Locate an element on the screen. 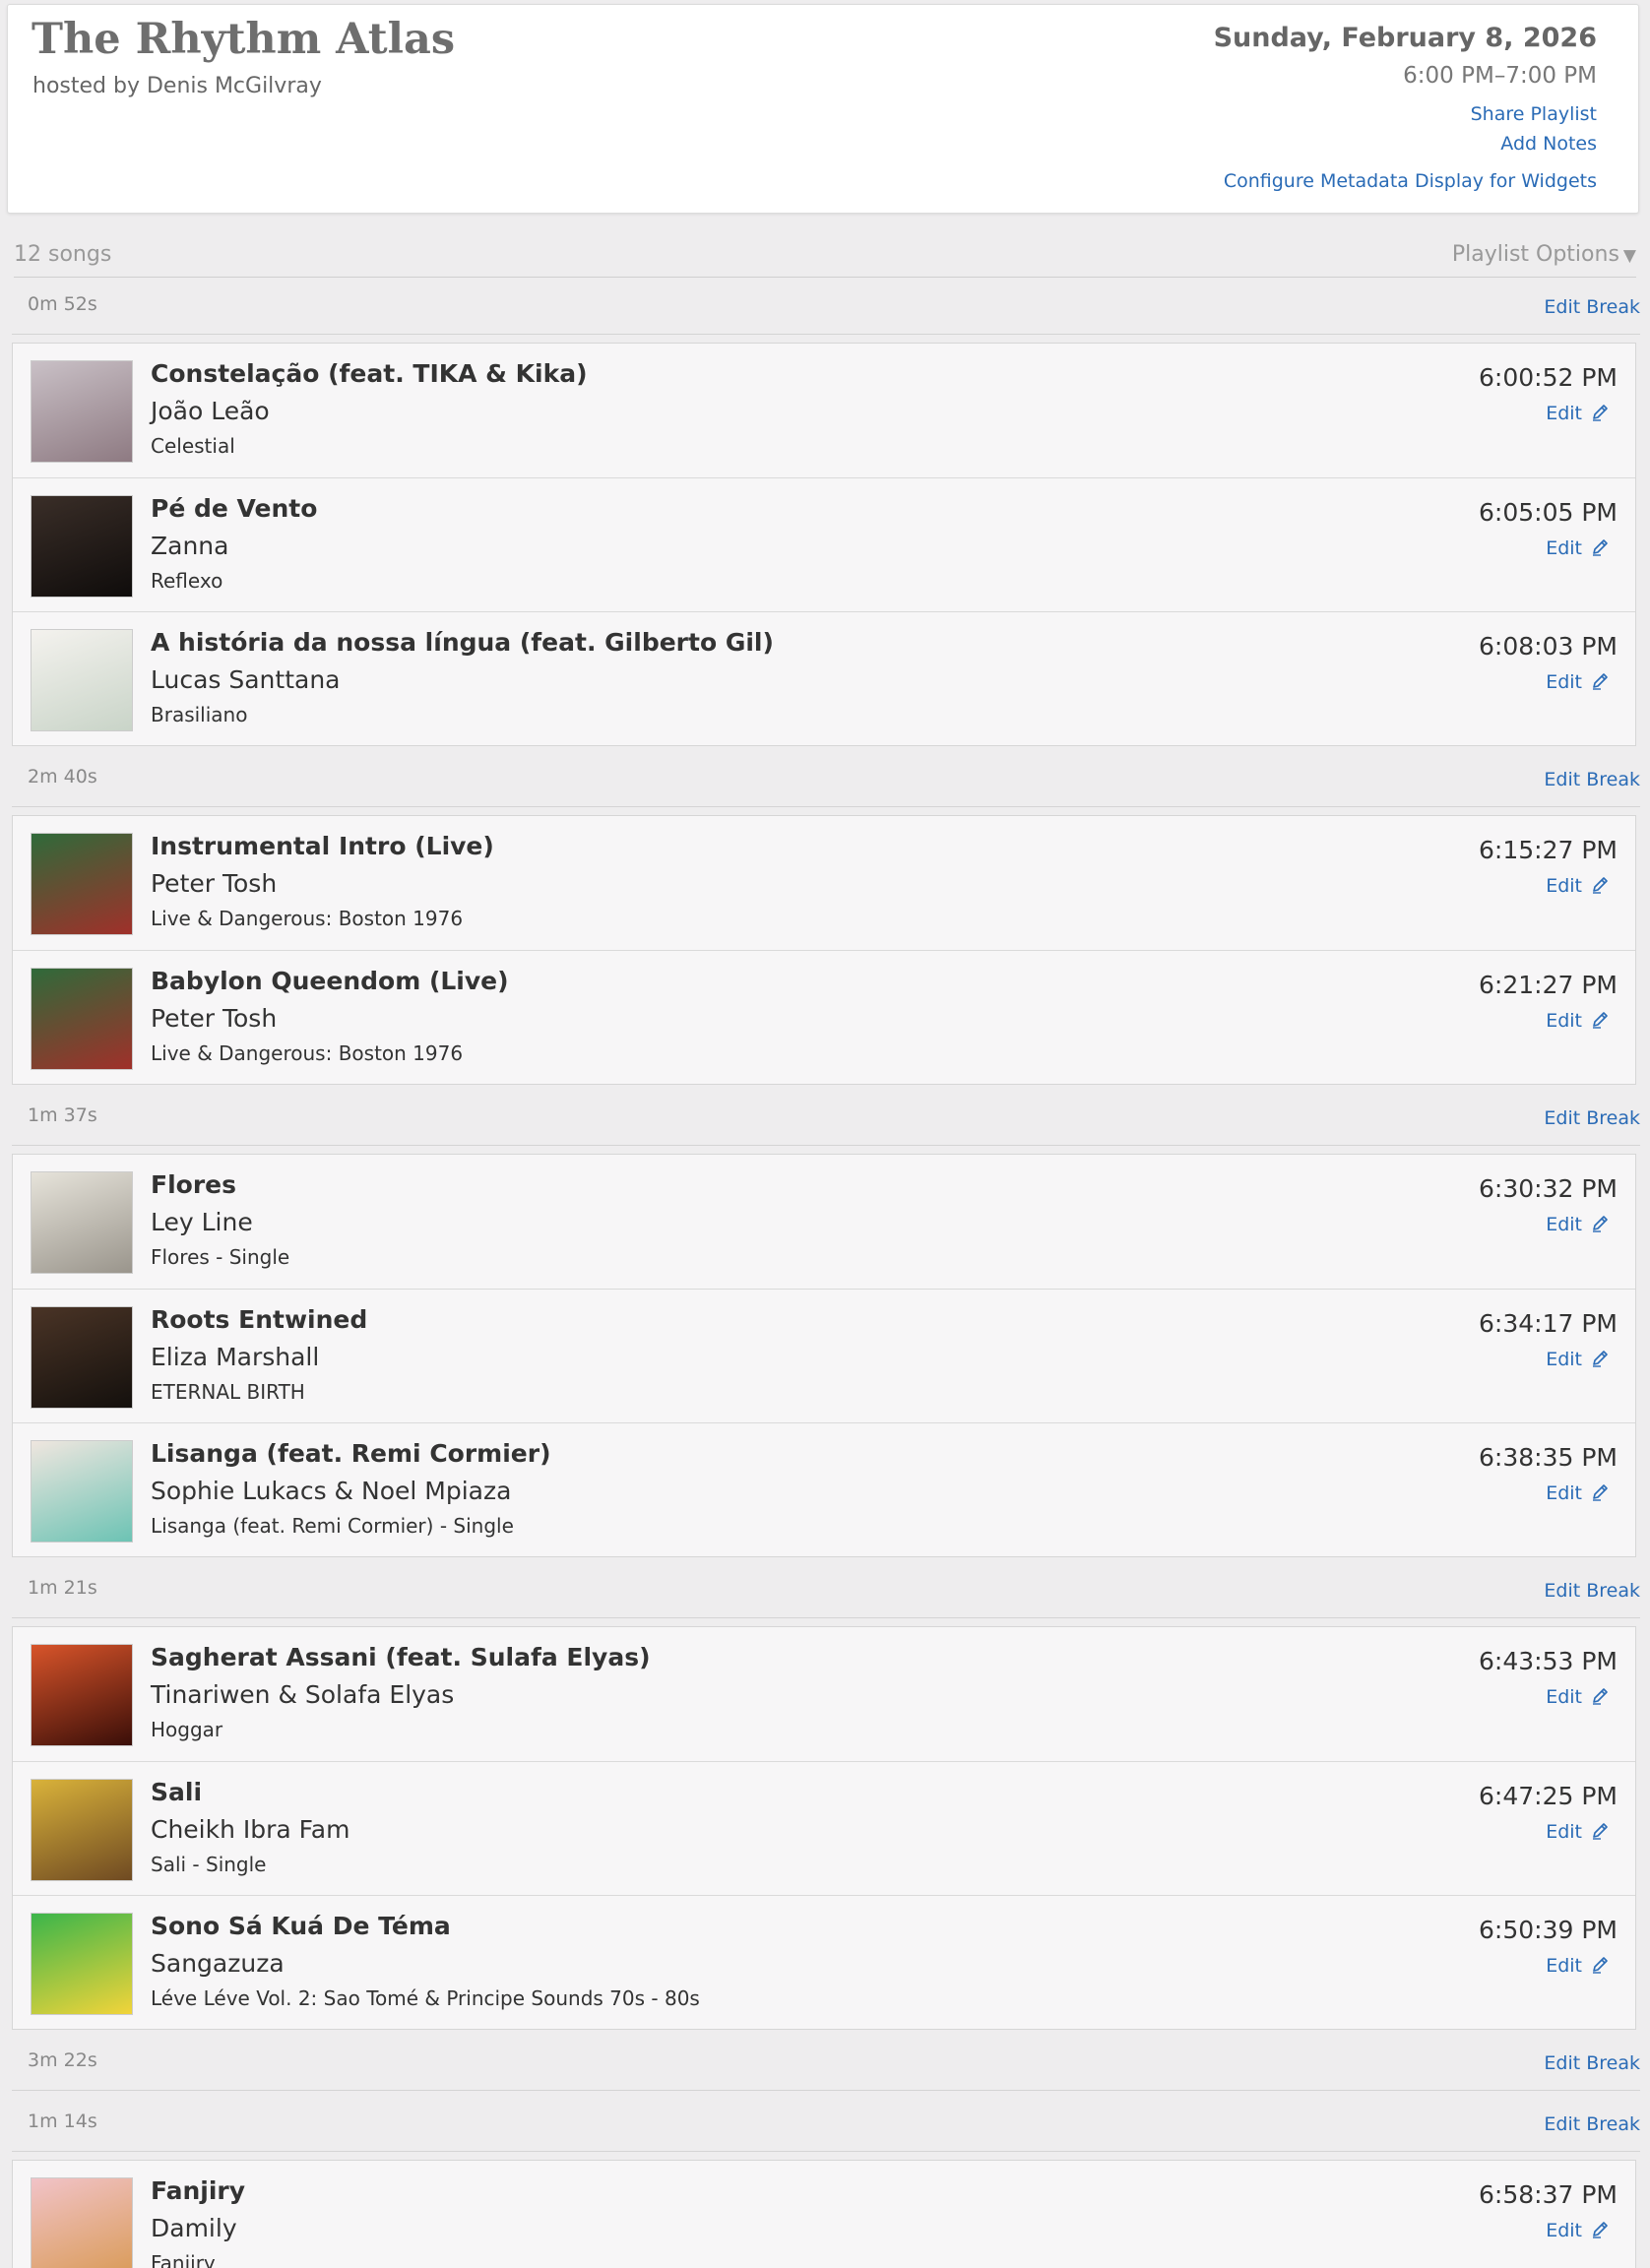 This screenshot has width=1650, height=2268. show-title: The Rhythm Atlas is located at coordinates (244, 39).